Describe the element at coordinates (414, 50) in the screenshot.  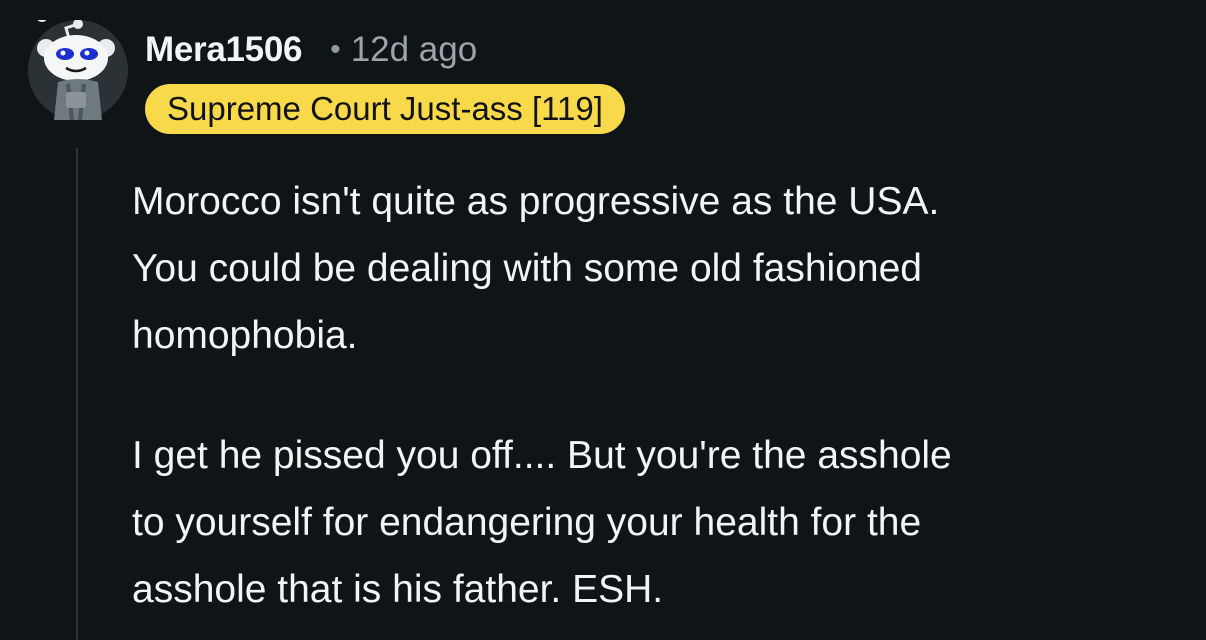
I see `timestamp: 12d ago` at that location.